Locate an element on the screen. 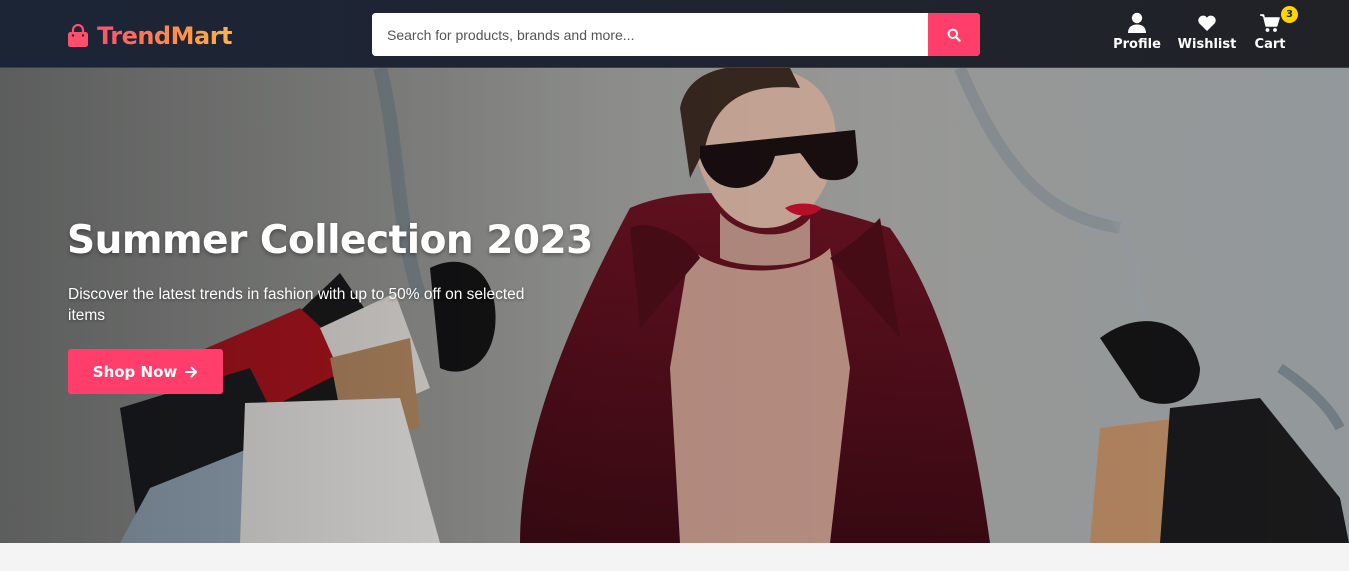  nav-wishlist-label: Wishlist is located at coordinates (1207, 44).